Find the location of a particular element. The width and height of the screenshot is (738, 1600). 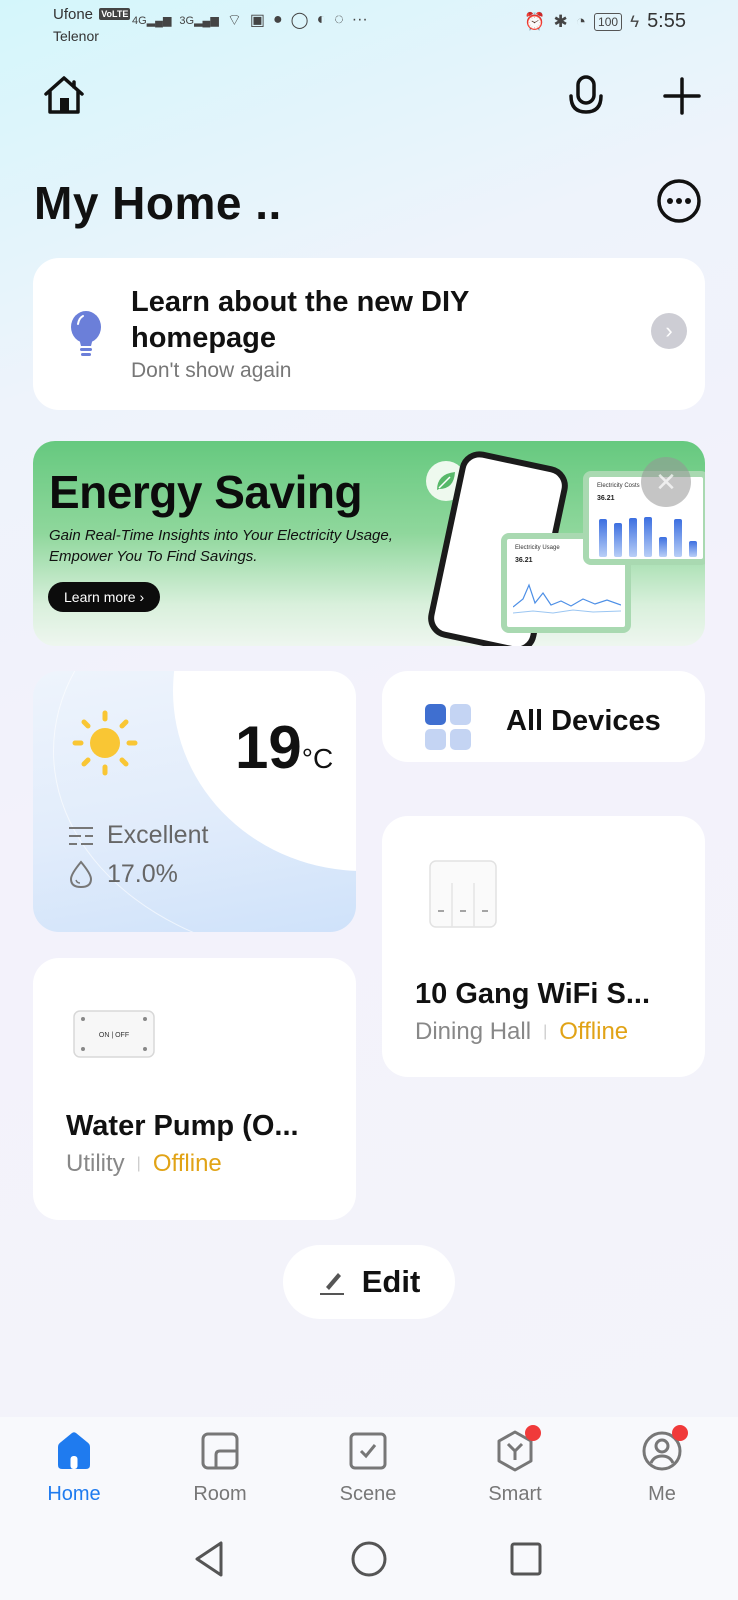

sun-icon is located at coordinates (105, 743).